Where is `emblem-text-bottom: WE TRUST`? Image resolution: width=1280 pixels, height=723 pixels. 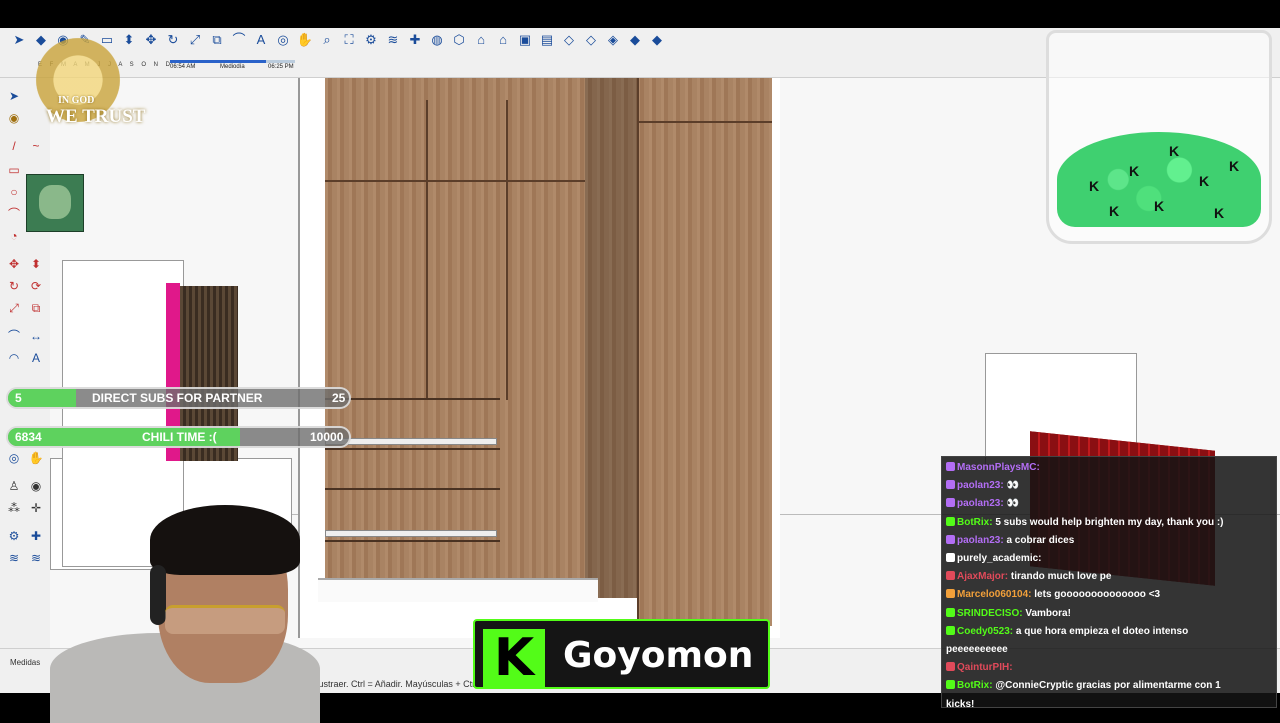 emblem-text-bottom: WE TRUST is located at coordinates (96, 116).